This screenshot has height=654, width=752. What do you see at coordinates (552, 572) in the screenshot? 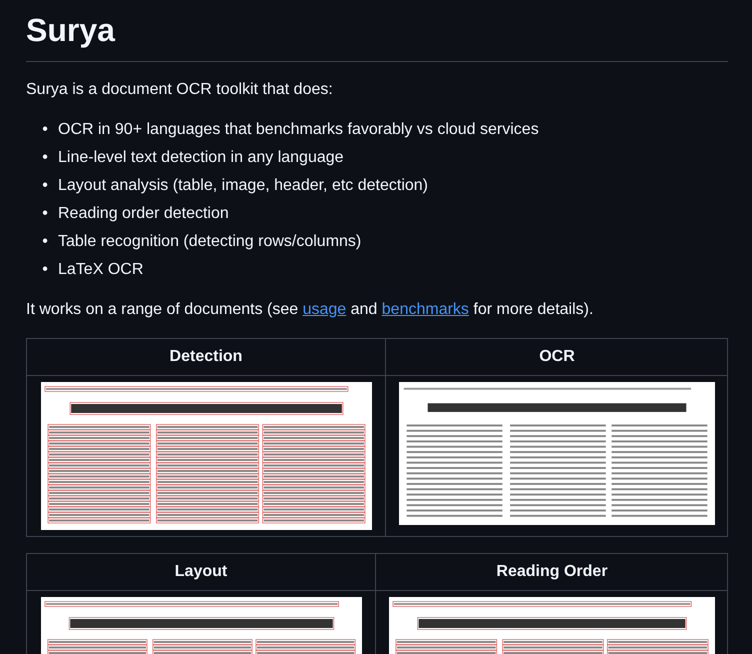
I see `column-header: Reading Order` at bounding box center [552, 572].